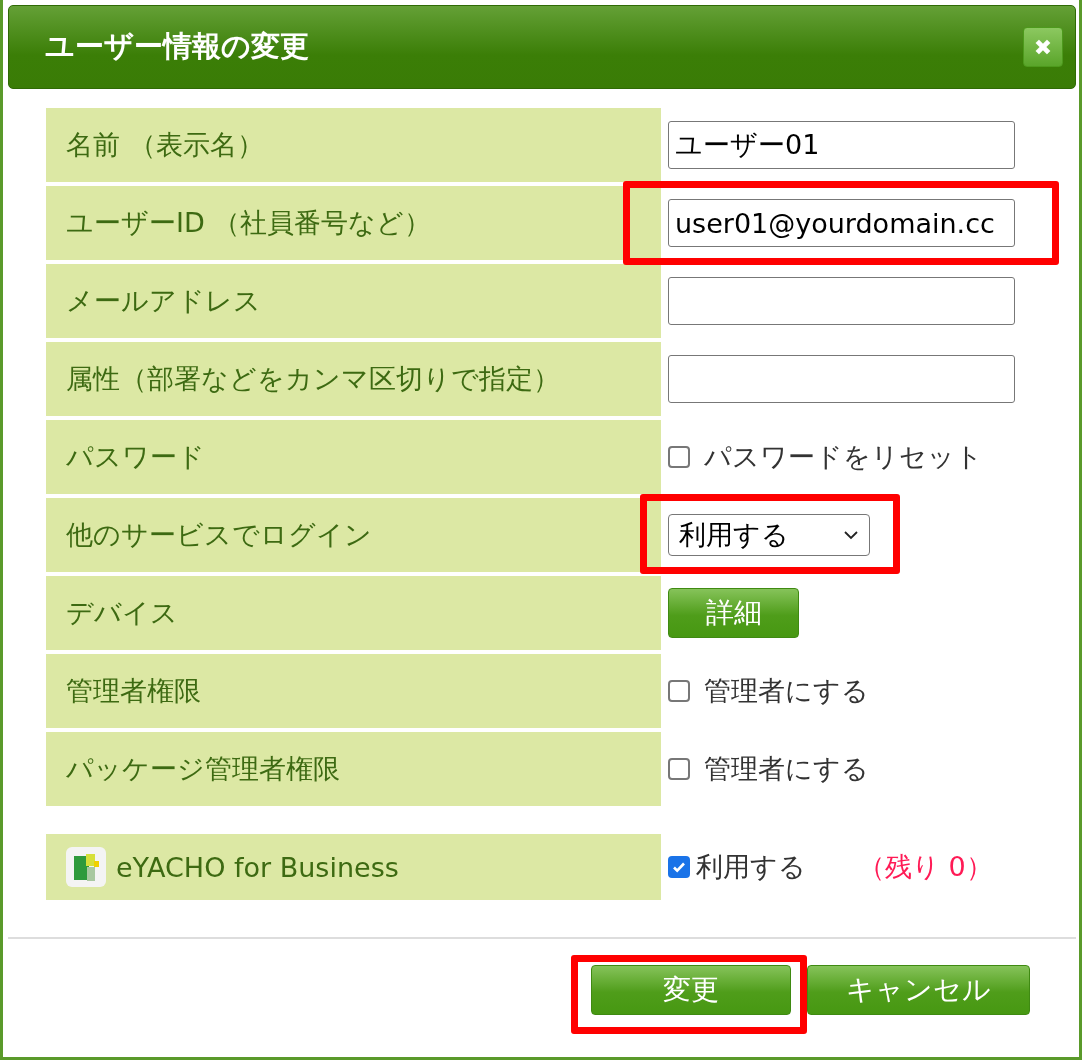 Image resolution: width=1082 pixels, height=1060 pixels. Describe the element at coordinates (843, 457) in the screenshot. I see `checkbox-label: パスワードをリセット` at that location.